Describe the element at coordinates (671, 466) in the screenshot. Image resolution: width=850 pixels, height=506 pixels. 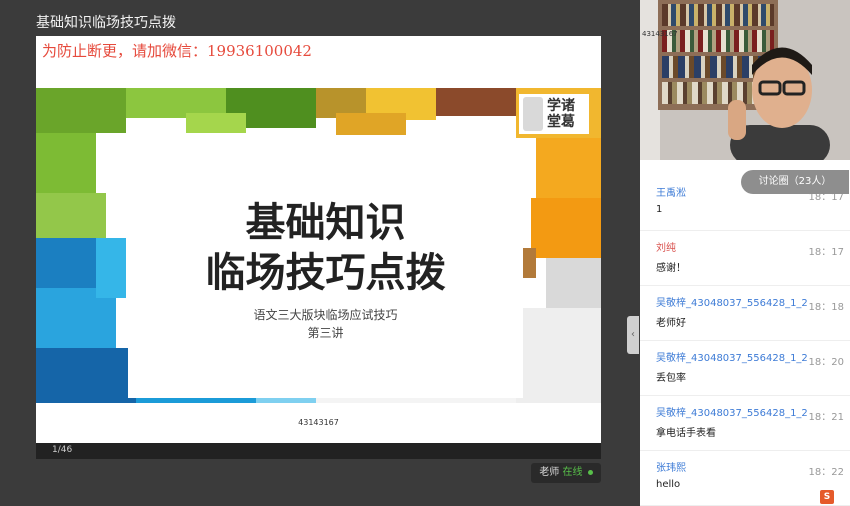
I see `chat-sender-name: 张玮熙` at that location.